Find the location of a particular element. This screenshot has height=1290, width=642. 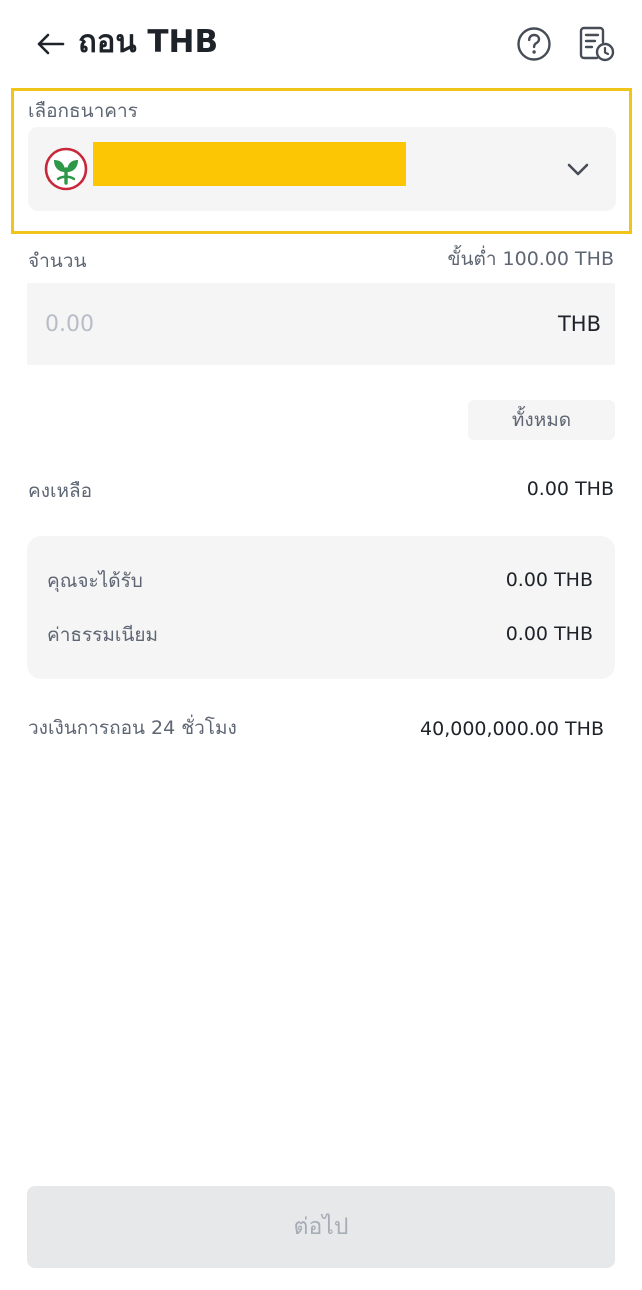

balance-label: คงเหลือ is located at coordinates (60, 491).